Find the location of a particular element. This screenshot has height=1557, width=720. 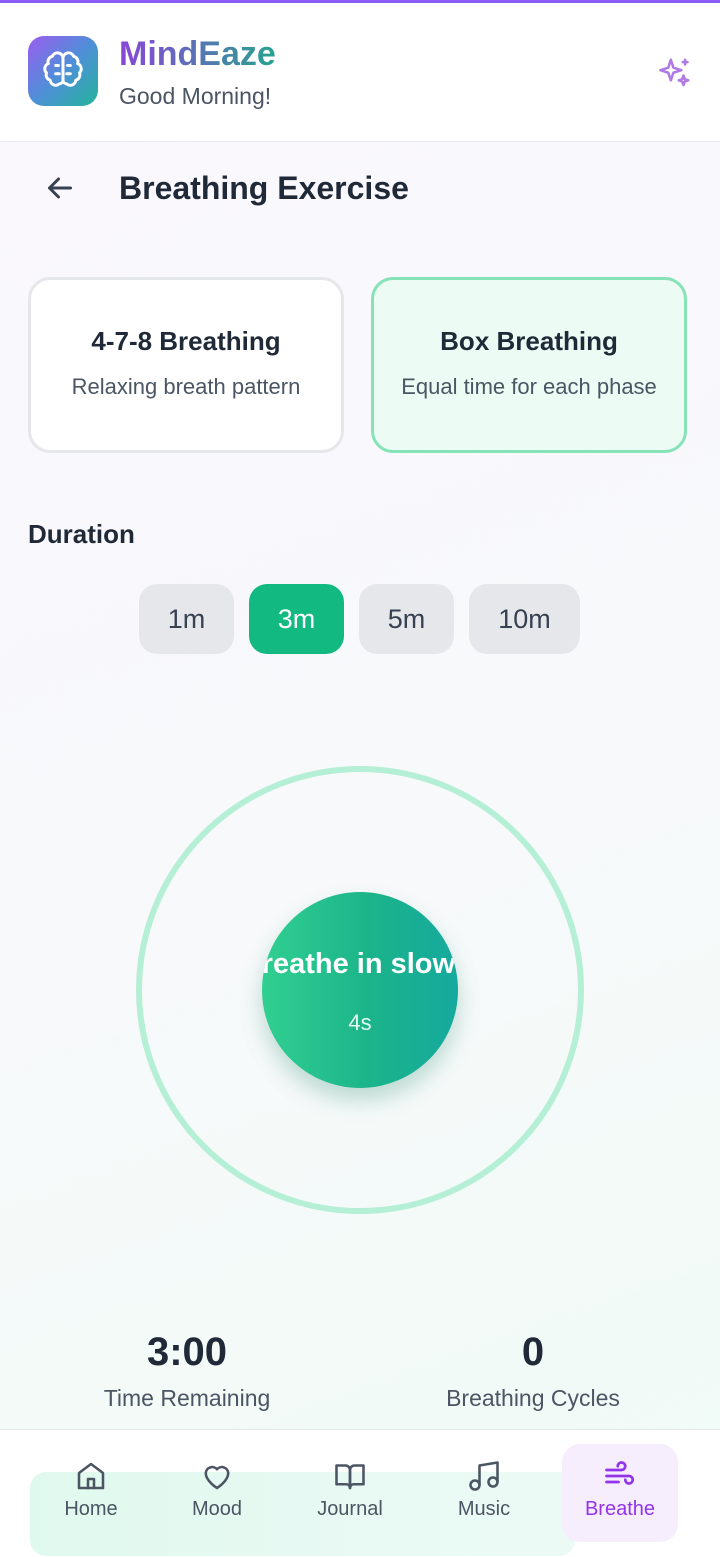

sparkles-icon is located at coordinates (674, 74).